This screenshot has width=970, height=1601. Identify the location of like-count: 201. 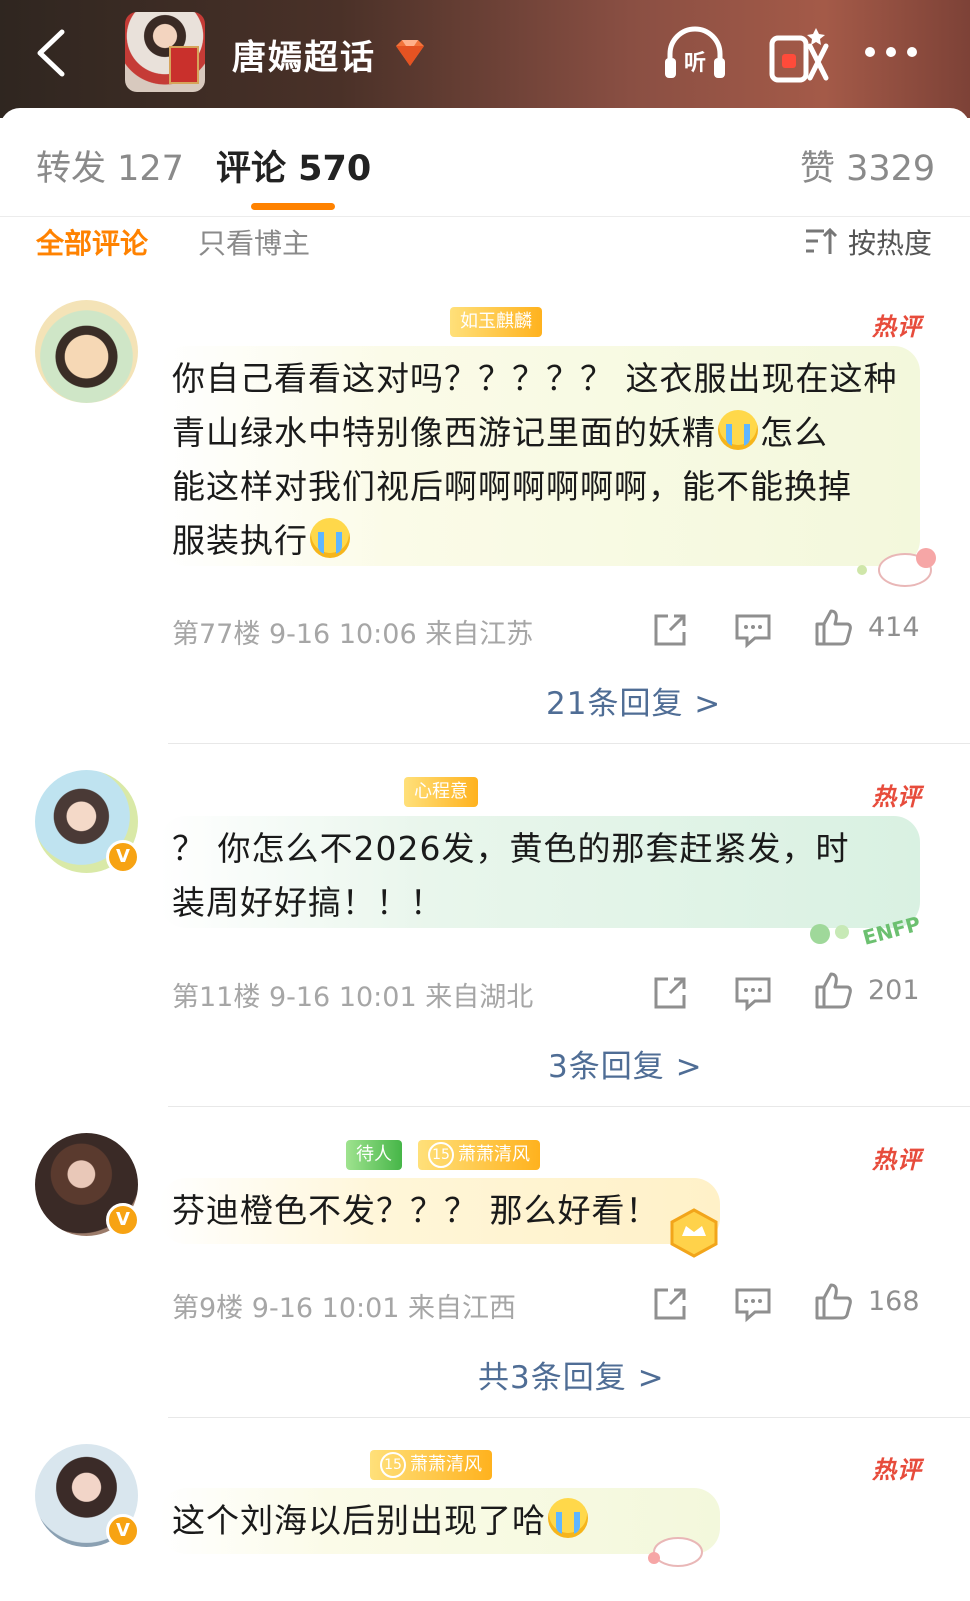
(894, 990).